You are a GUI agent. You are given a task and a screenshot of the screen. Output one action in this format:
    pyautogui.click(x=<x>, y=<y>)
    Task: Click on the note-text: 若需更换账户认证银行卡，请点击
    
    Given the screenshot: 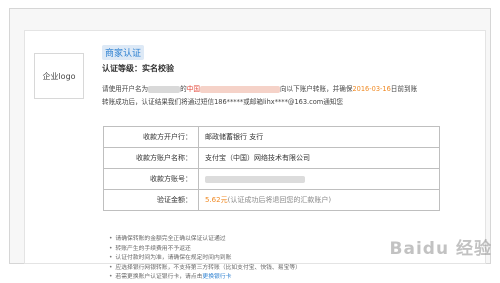 What is the action you would take?
    pyautogui.click(x=159, y=277)
    